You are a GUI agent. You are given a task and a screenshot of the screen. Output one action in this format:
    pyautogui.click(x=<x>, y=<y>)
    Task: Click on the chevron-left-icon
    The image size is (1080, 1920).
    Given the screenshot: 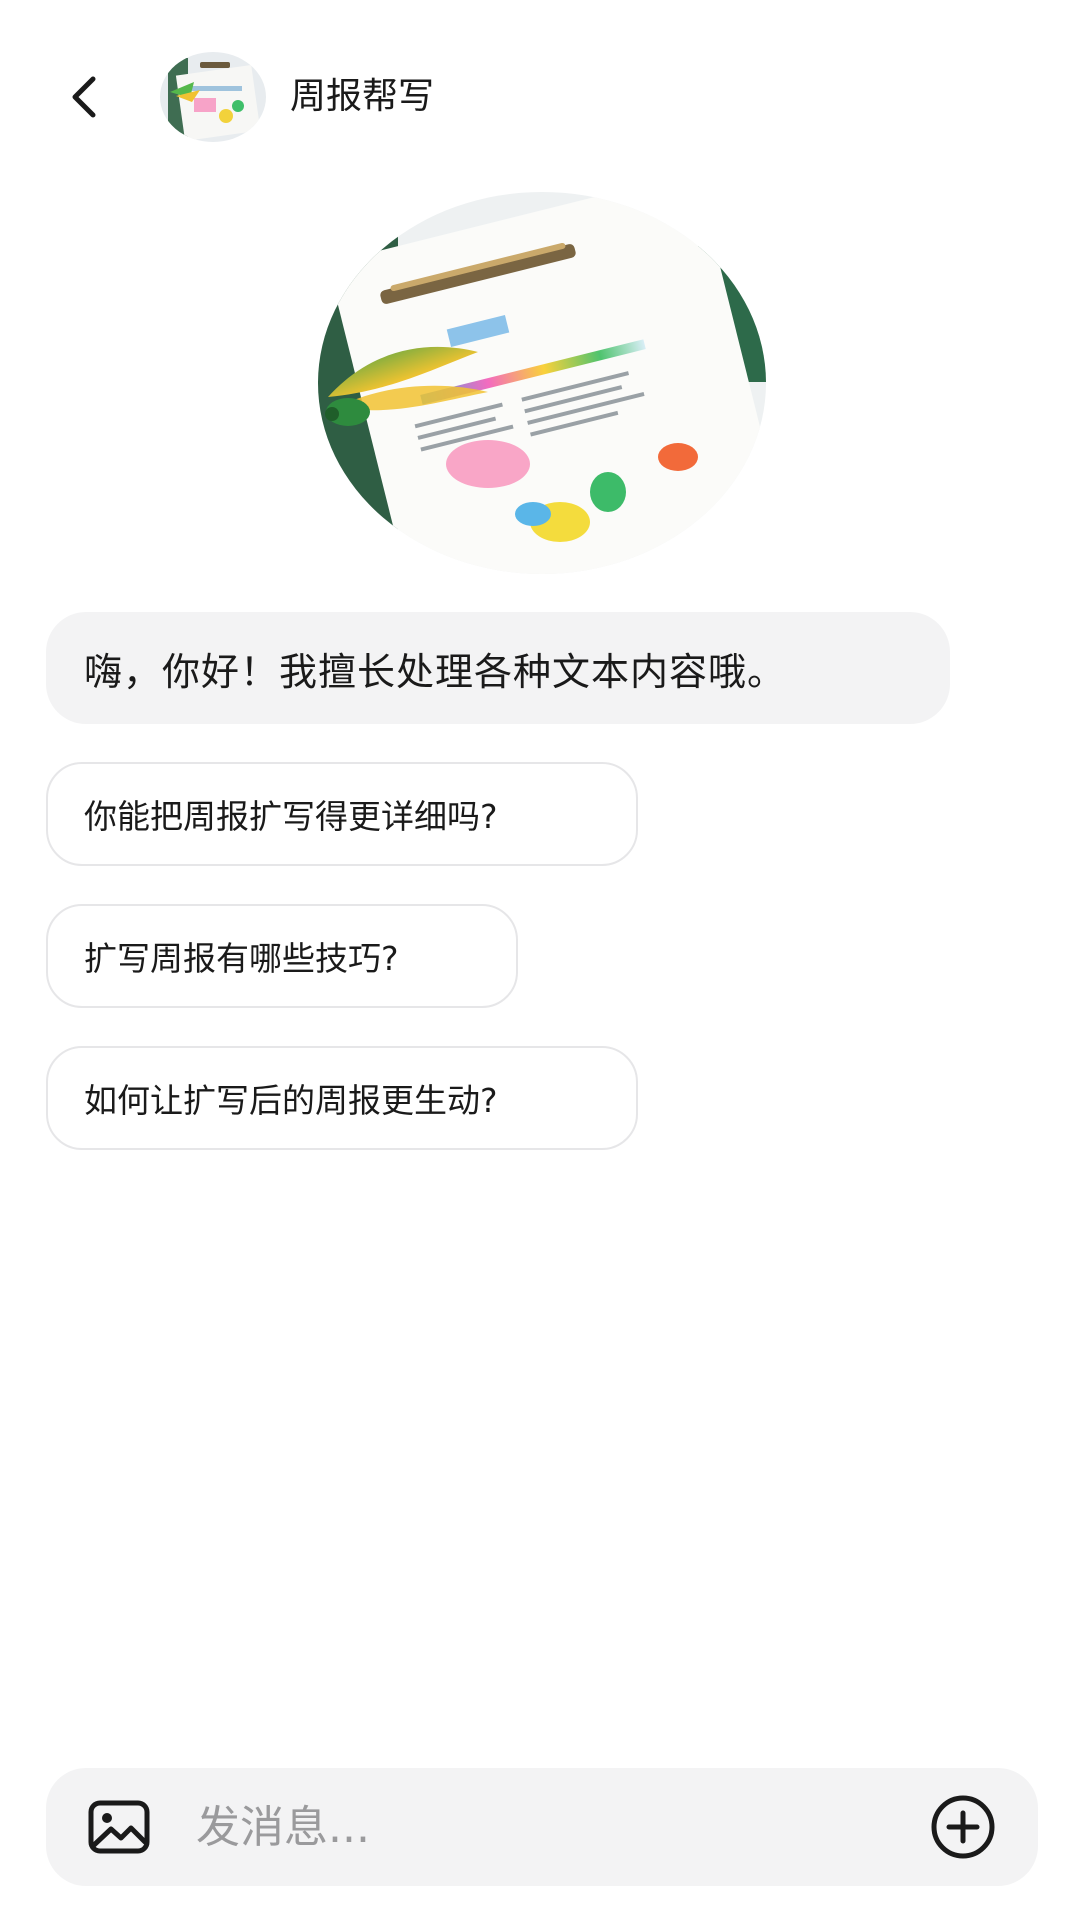 What is the action you would take?
    pyautogui.click(x=84, y=97)
    